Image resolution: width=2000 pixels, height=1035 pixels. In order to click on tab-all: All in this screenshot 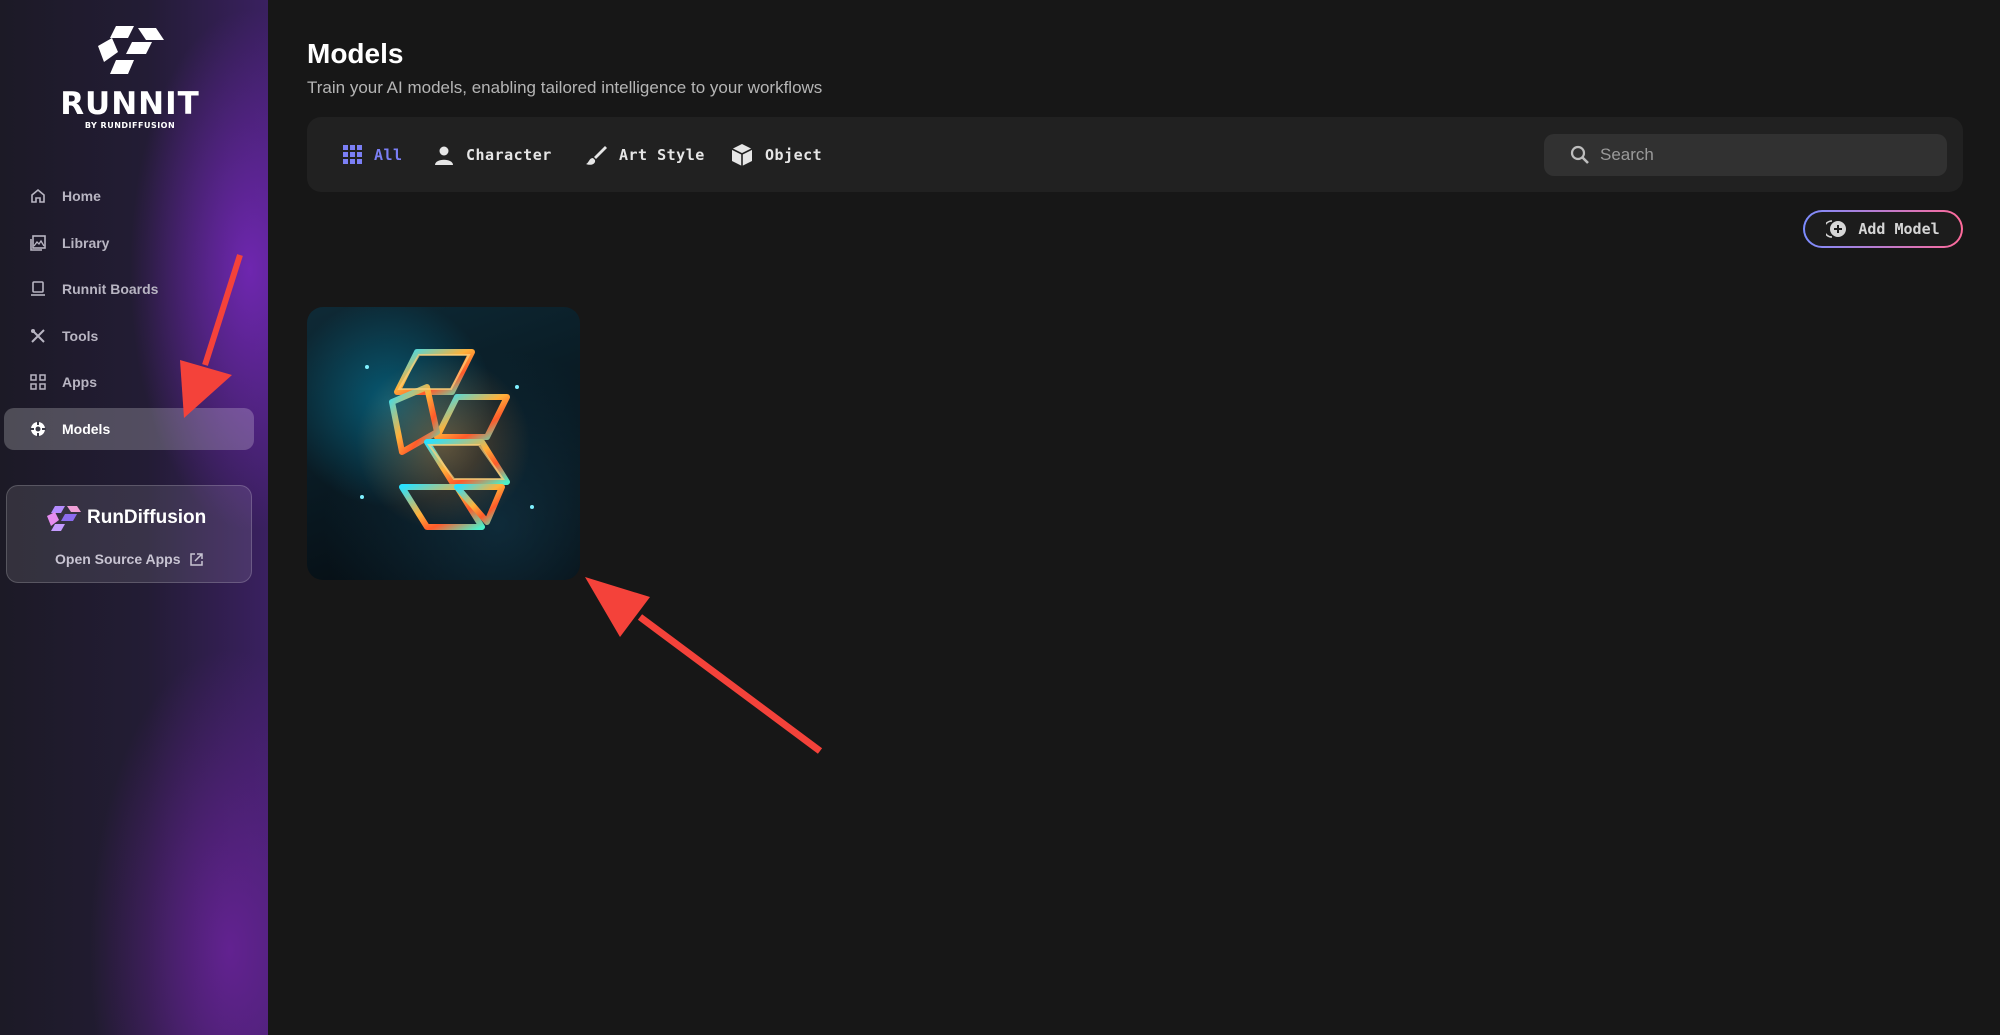, I will do `click(373, 154)`.